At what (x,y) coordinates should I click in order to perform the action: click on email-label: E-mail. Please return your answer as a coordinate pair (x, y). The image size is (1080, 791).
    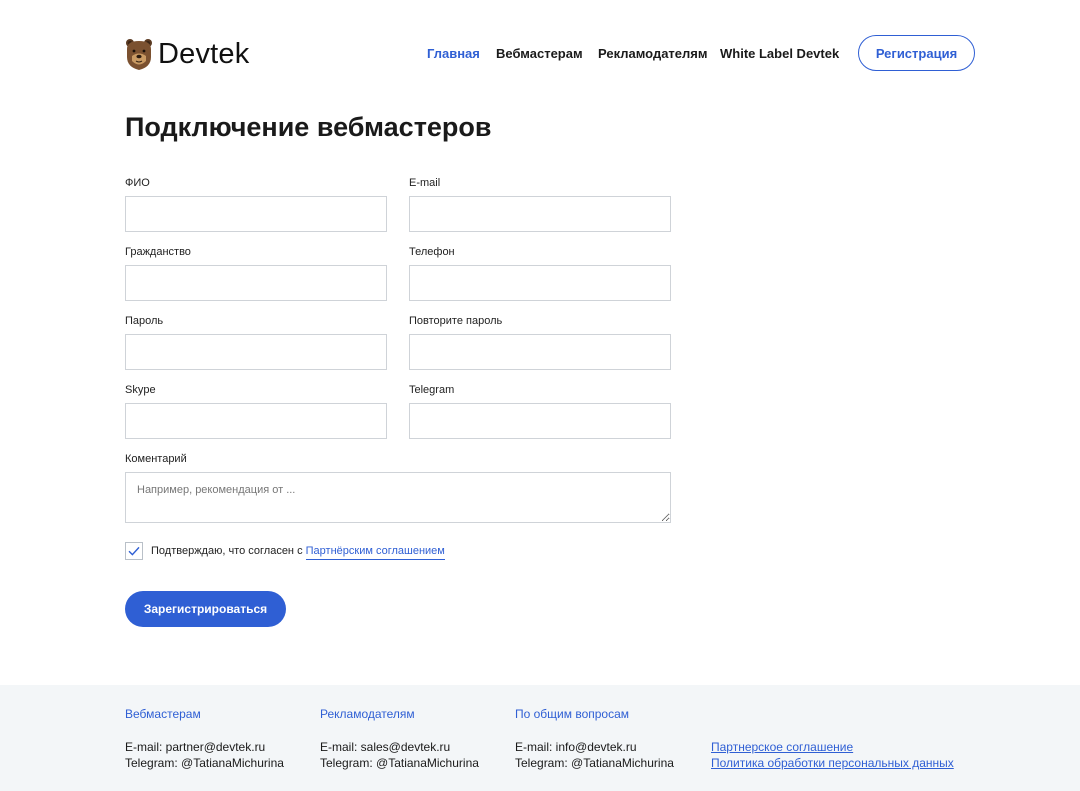
    Looking at the image, I should click on (425, 183).